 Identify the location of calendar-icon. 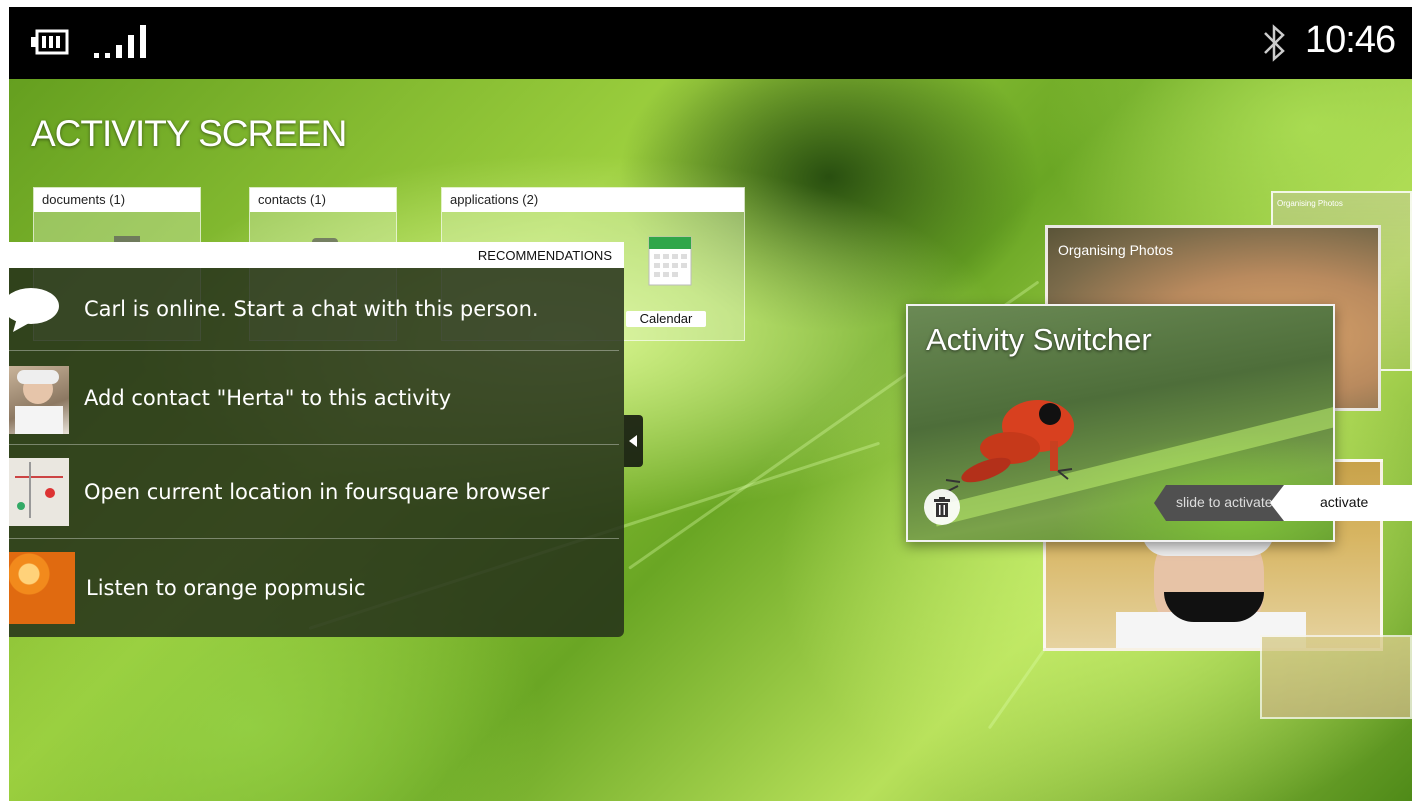
(670, 261).